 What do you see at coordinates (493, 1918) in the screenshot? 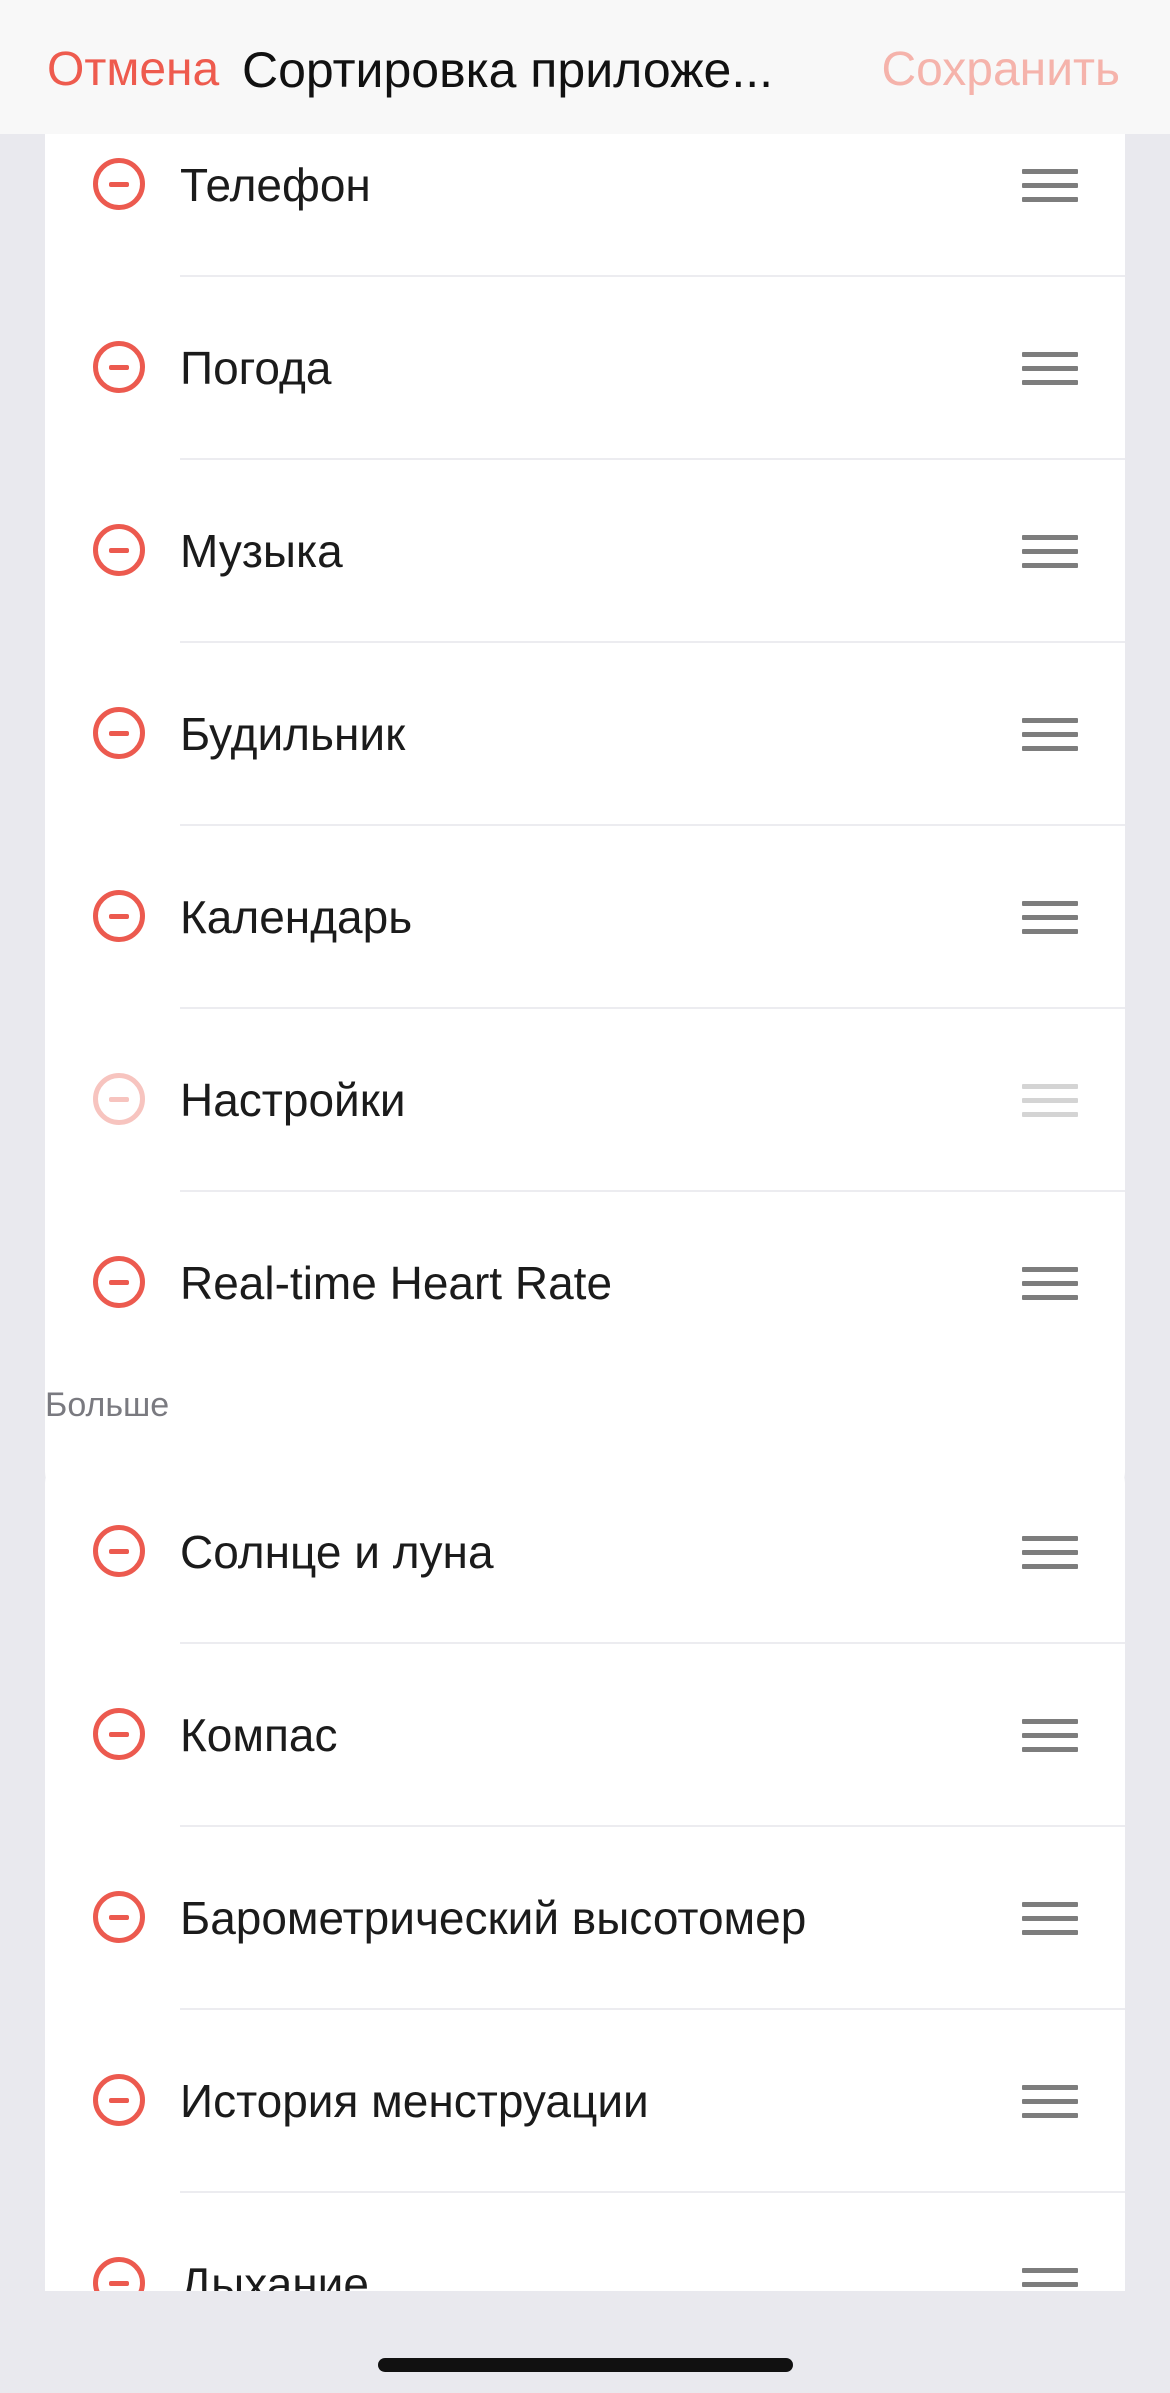
I see `list-item-label: Барометрический высотомер` at bounding box center [493, 1918].